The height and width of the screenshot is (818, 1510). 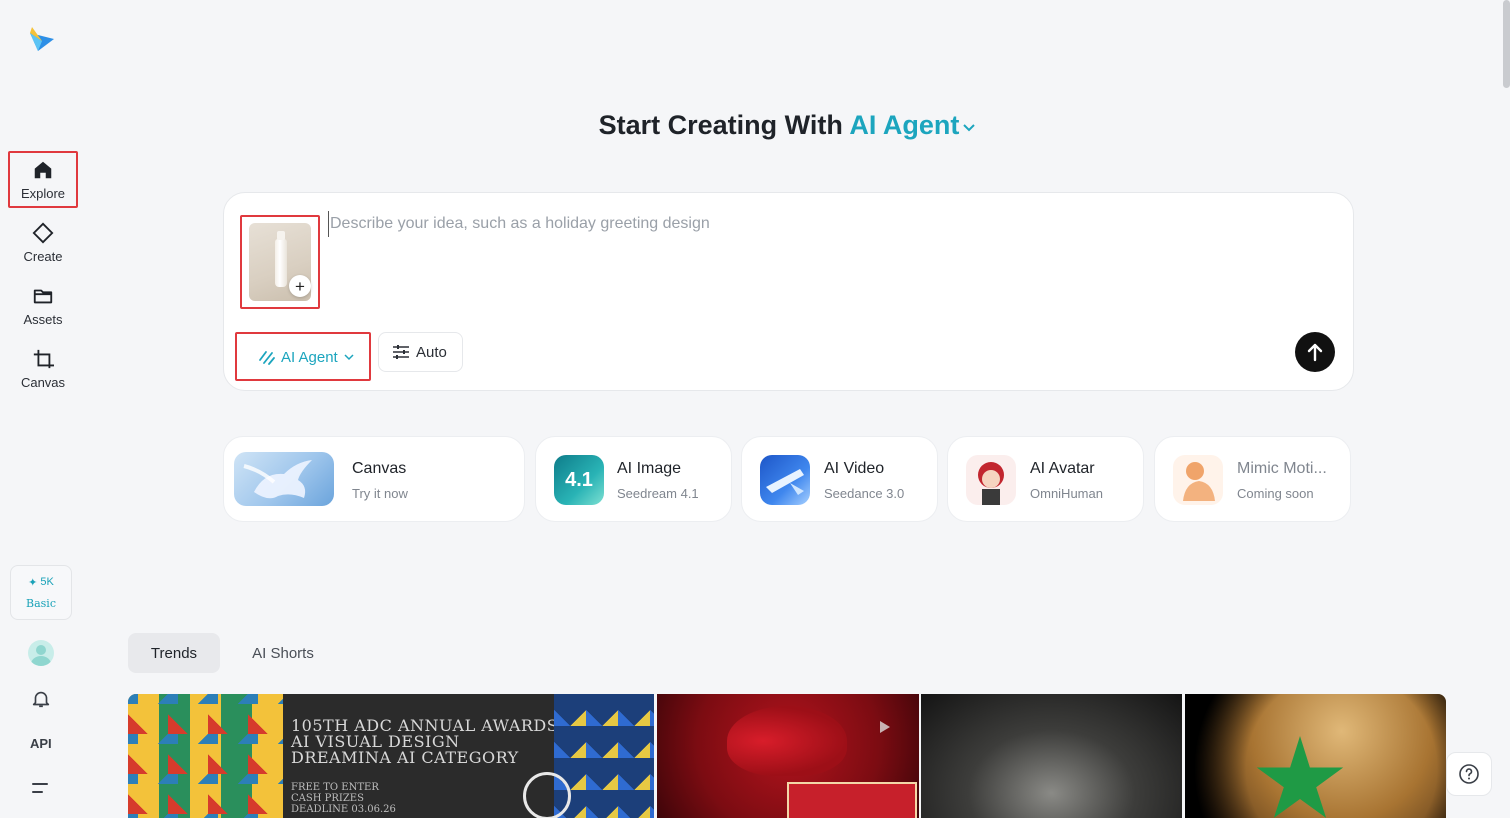 I want to click on tool-card-ai-image: 4.1 AI Image Seedream 4.1, so click(x=633, y=479).